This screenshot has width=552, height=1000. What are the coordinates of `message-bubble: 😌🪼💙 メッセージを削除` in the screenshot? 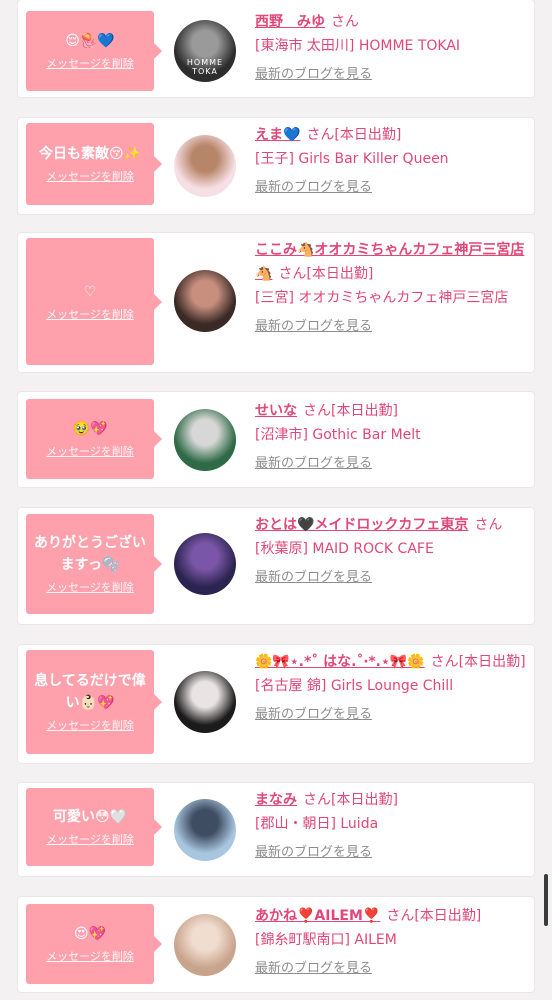 It's located at (94, 51).